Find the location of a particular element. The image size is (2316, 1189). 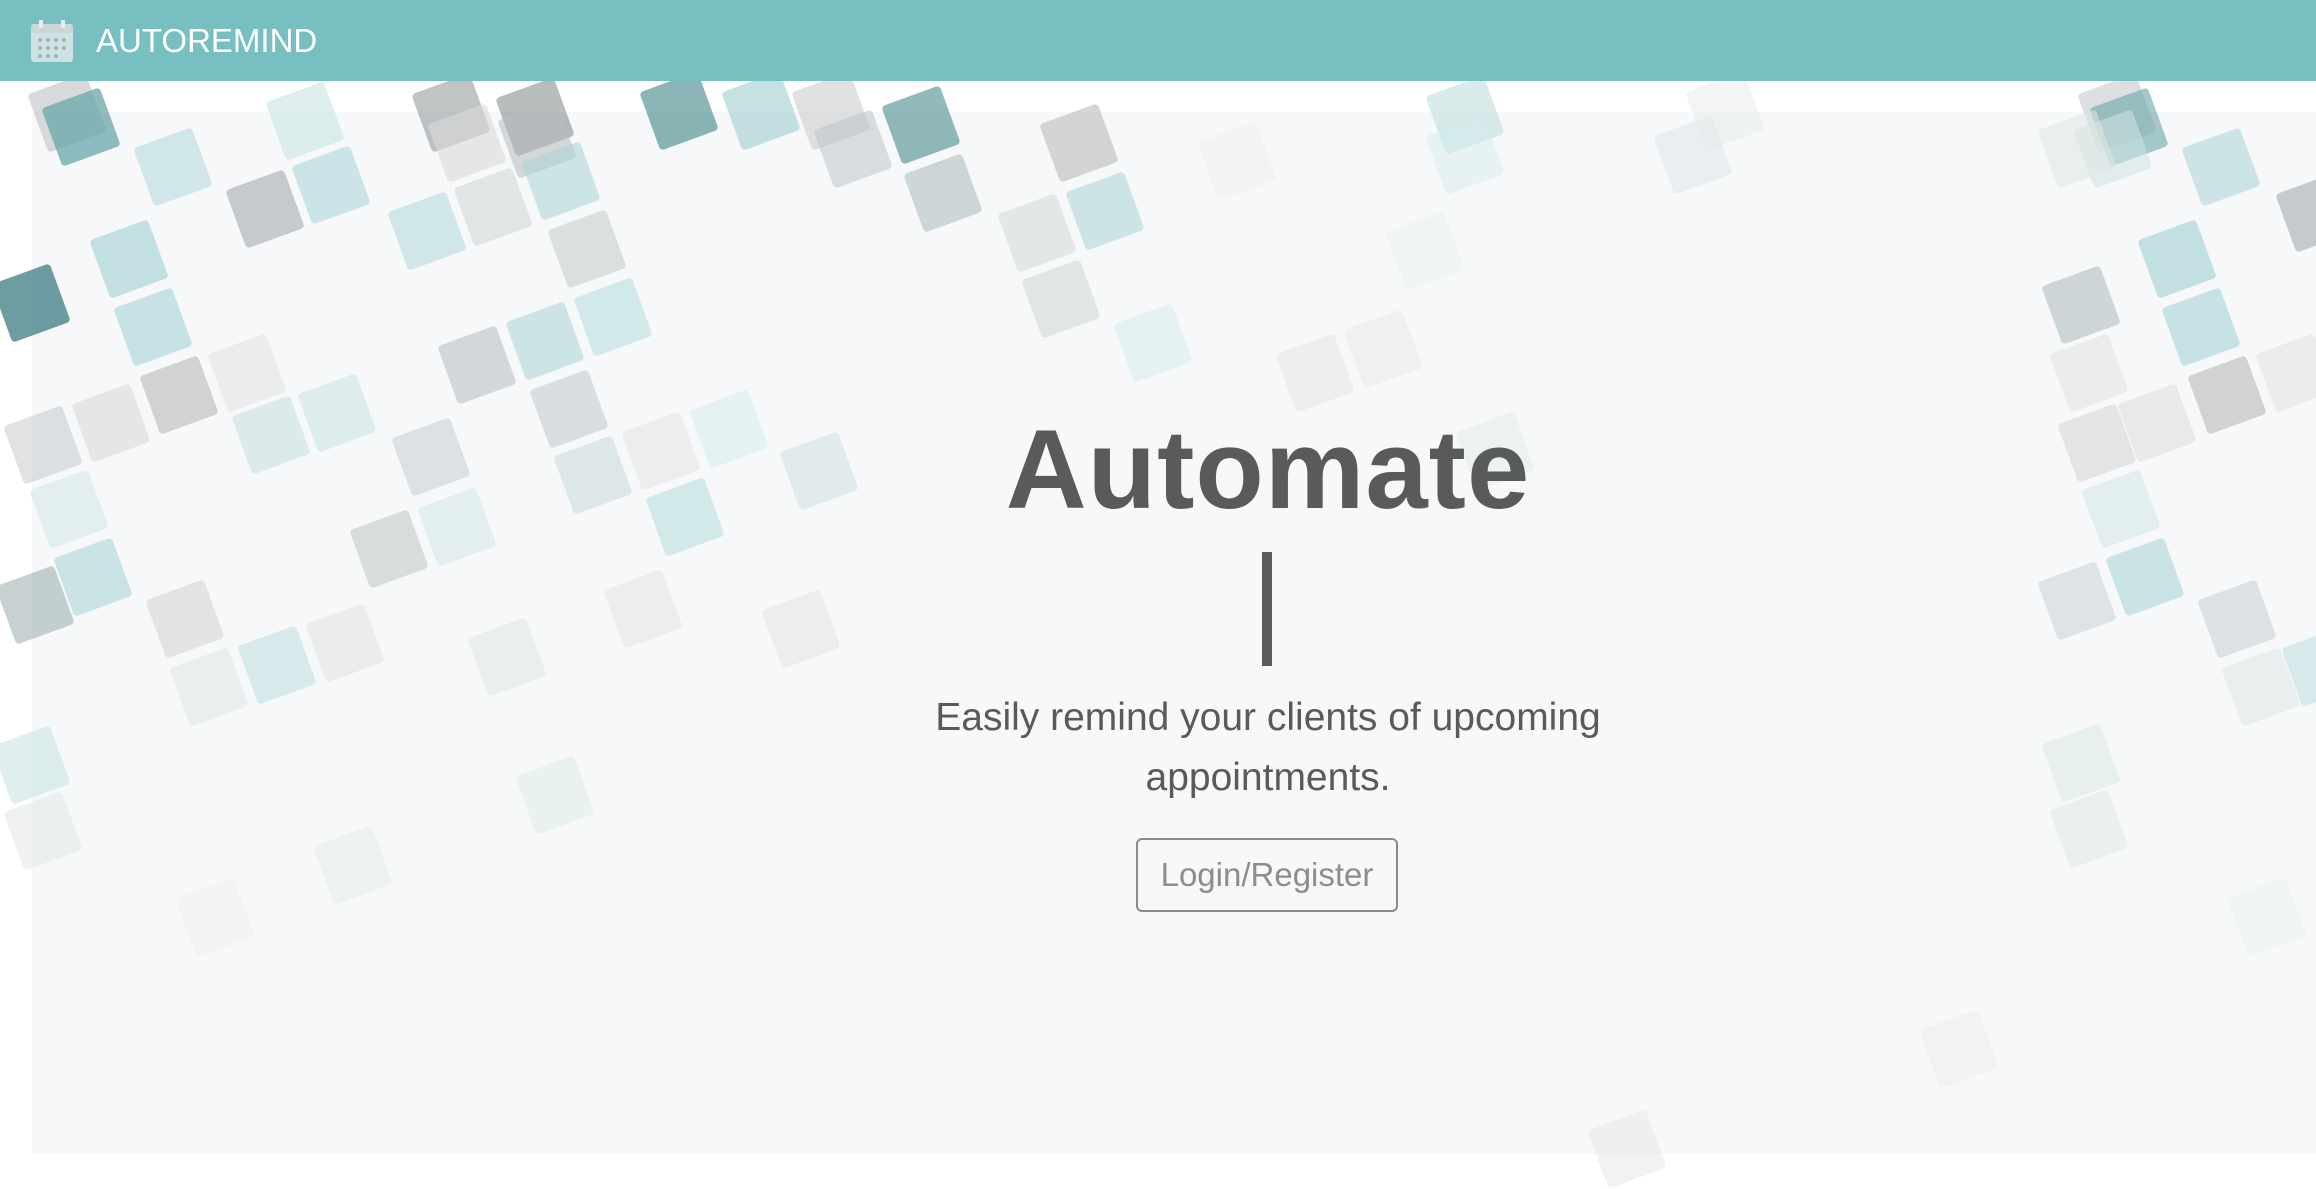

top-navbar: AUTOREMIND is located at coordinates (1158, 40).